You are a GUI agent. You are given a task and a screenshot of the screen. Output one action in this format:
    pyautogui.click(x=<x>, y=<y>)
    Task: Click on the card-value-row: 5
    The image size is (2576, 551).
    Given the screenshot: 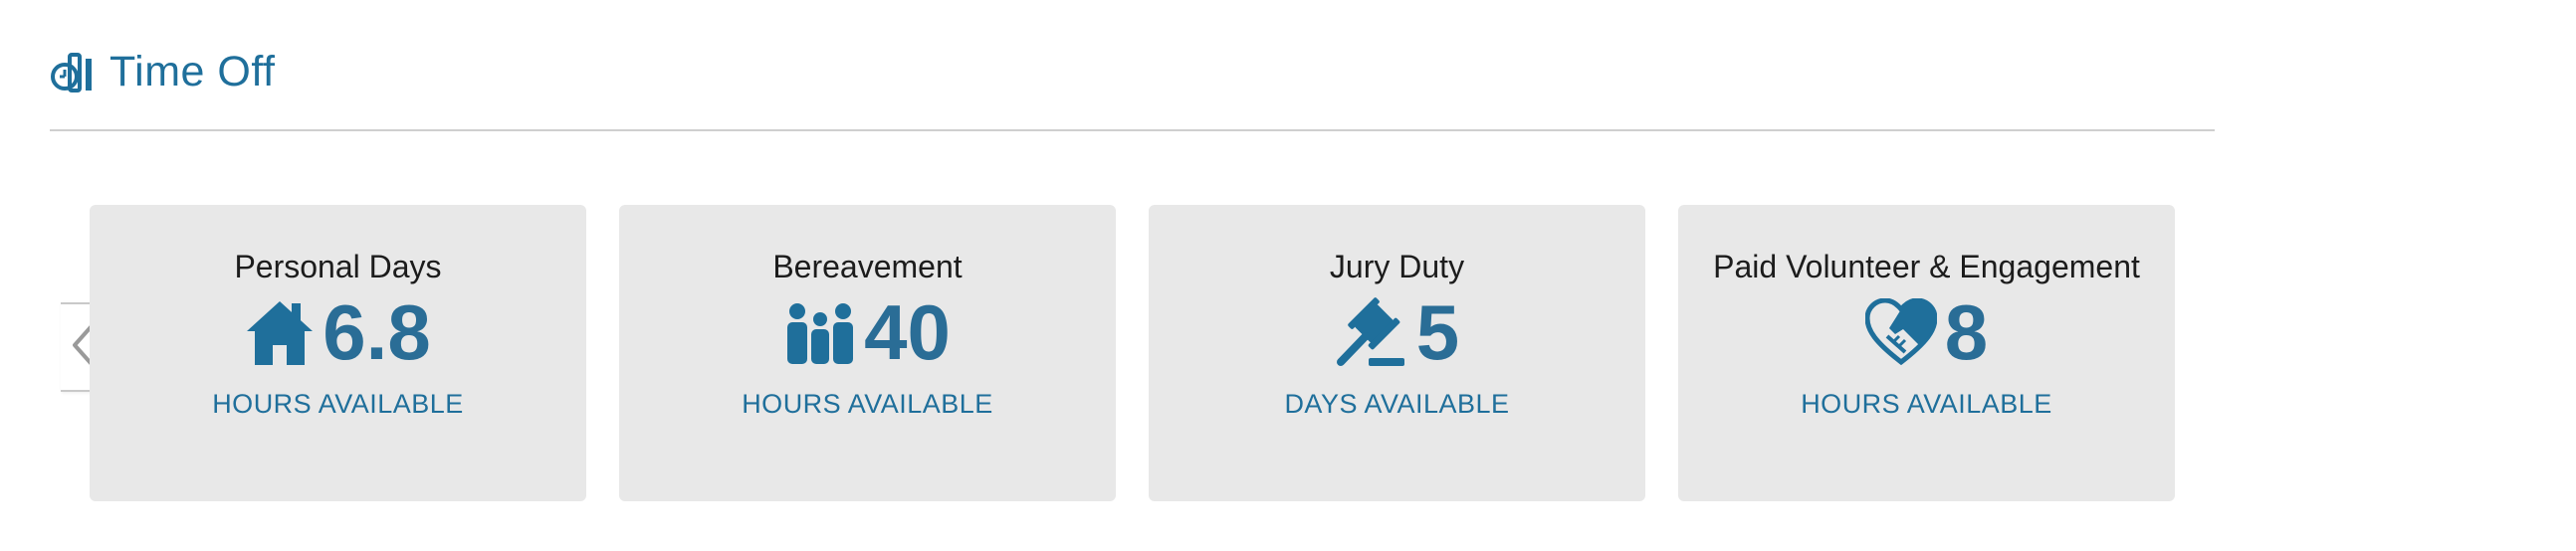 What is the action you would take?
    pyautogui.click(x=1397, y=332)
    